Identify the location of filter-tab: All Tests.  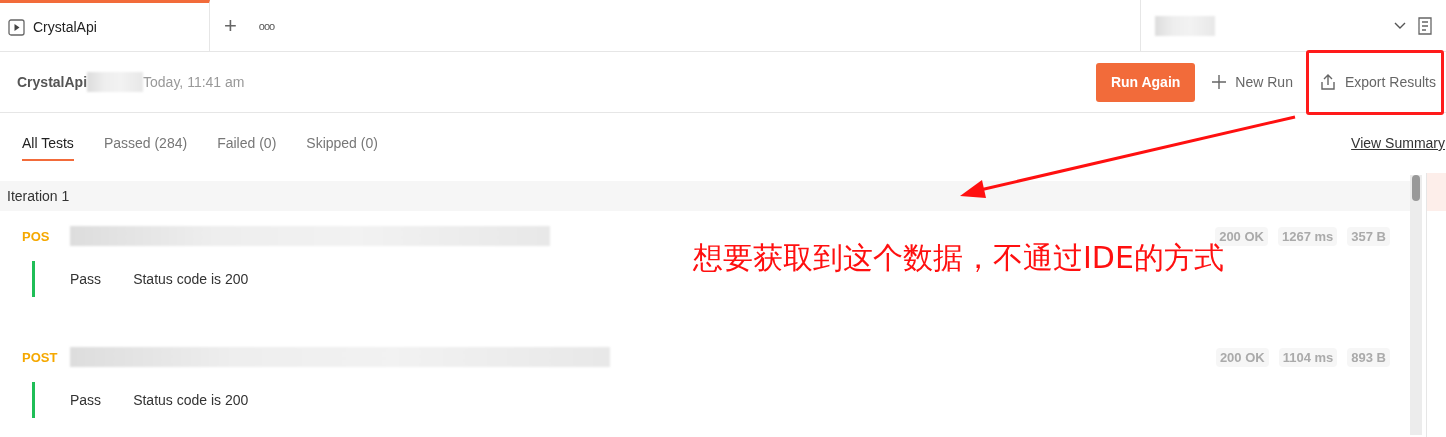
(48, 143).